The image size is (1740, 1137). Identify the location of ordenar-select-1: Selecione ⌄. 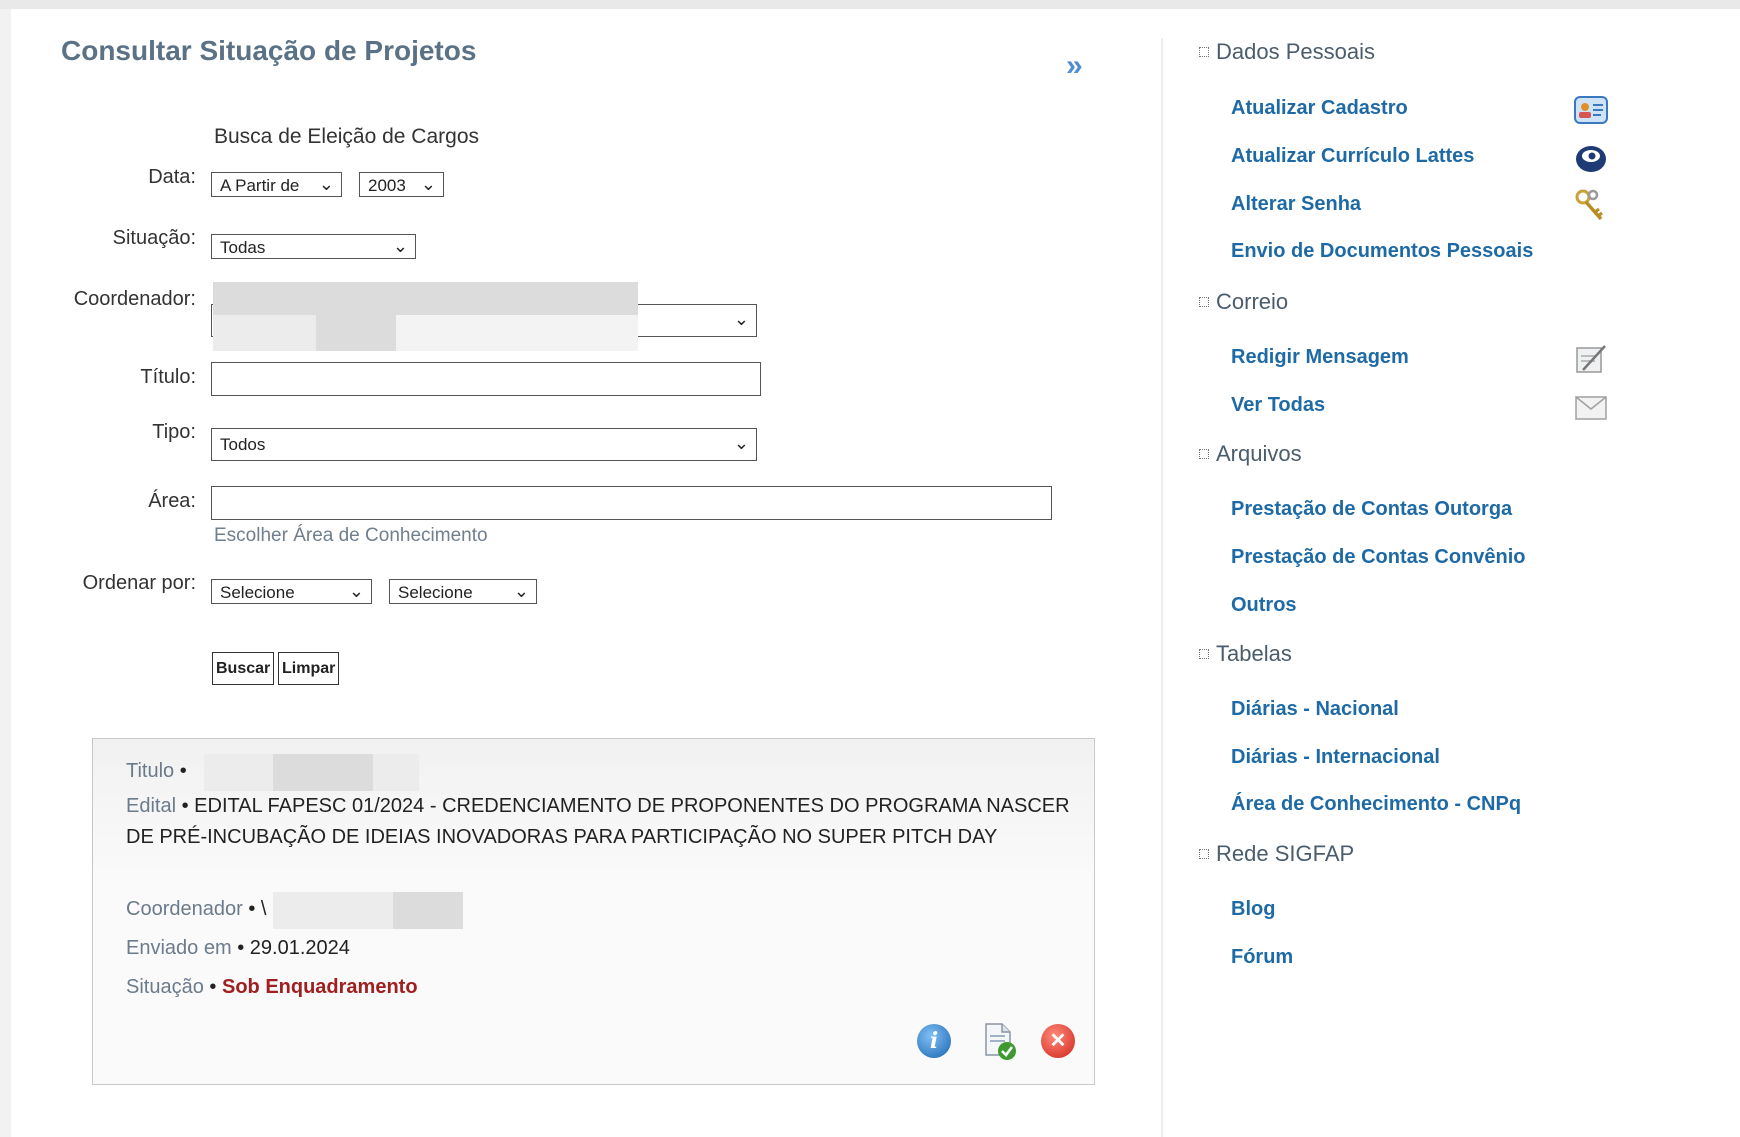
(291, 591).